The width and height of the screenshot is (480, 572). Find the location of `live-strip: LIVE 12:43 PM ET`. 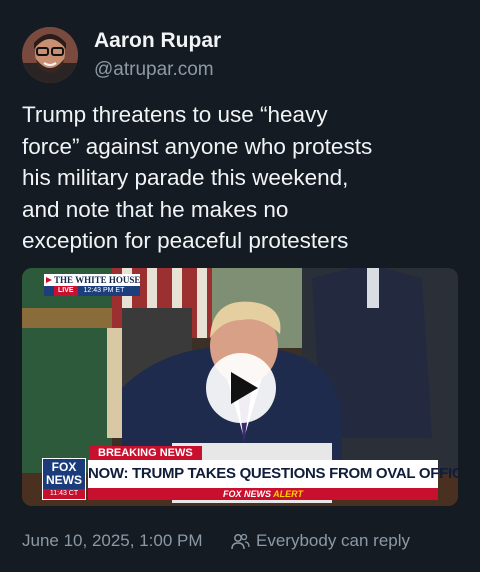

live-strip: LIVE 12:43 PM ET is located at coordinates (92, 291).